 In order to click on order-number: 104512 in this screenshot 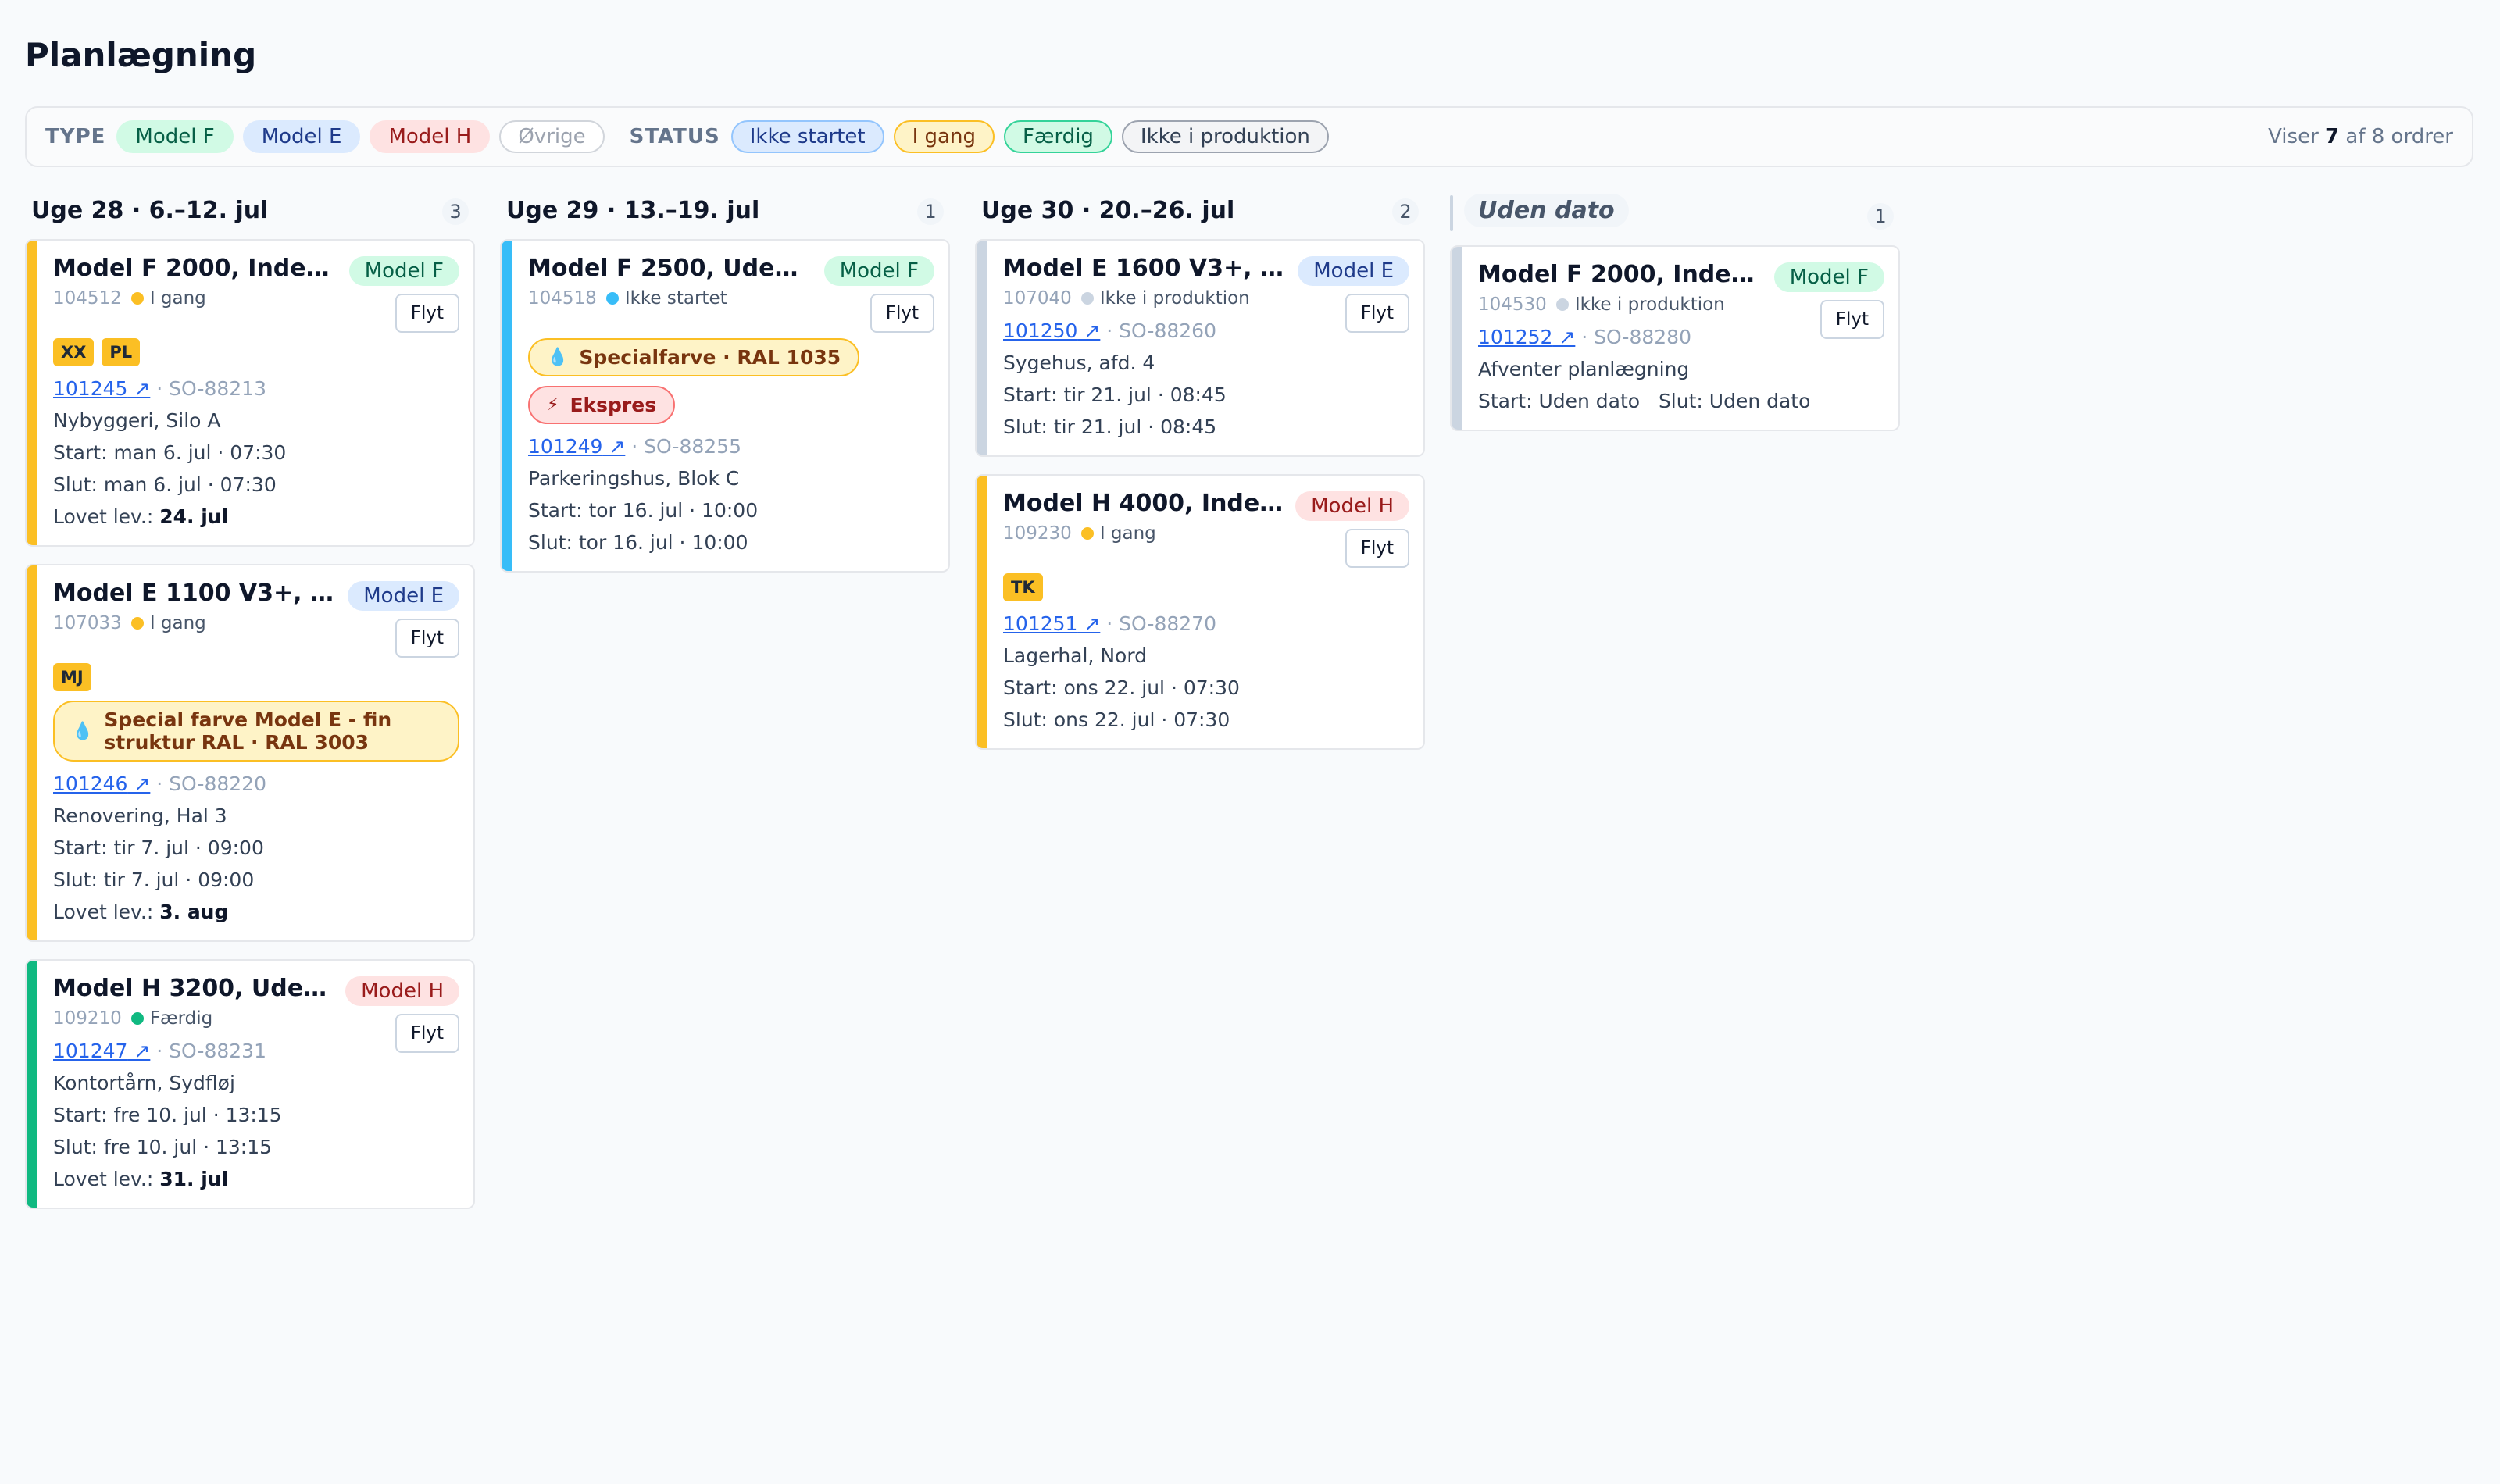, I will do `click(87, 298)`.